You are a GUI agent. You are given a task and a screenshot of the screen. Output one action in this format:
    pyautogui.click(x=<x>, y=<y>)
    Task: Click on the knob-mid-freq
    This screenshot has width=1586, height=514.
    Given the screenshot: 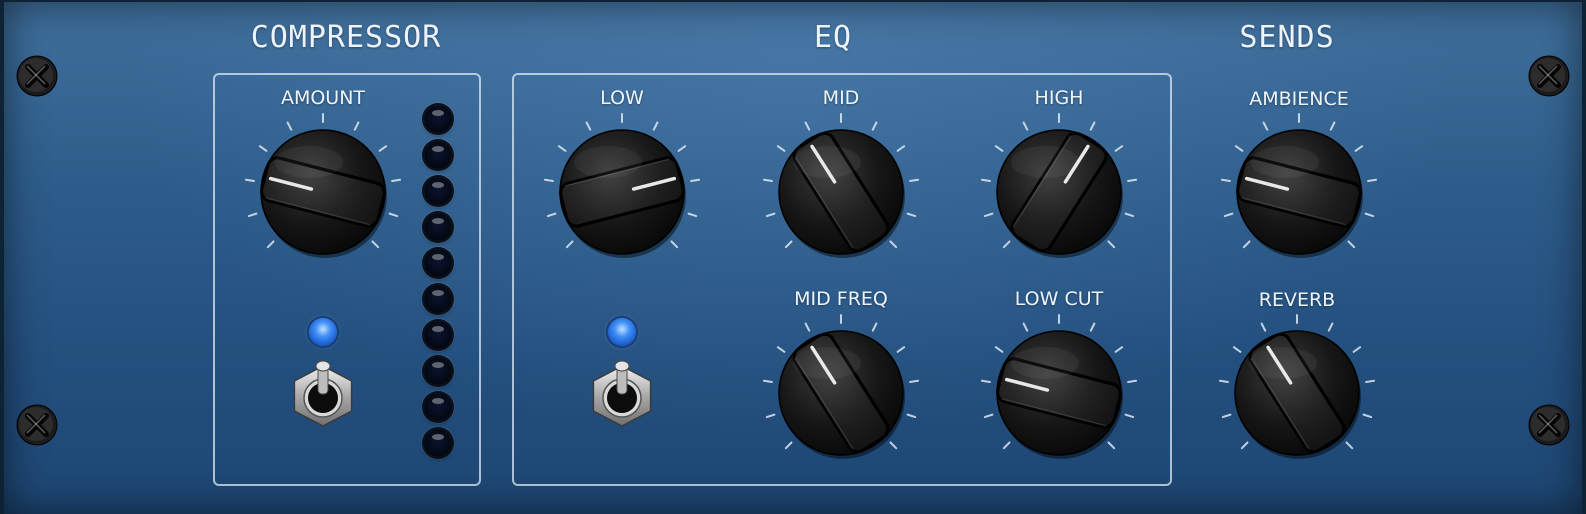 What is the action you would take?
    pyautogui.click(x=841, y=393)
    